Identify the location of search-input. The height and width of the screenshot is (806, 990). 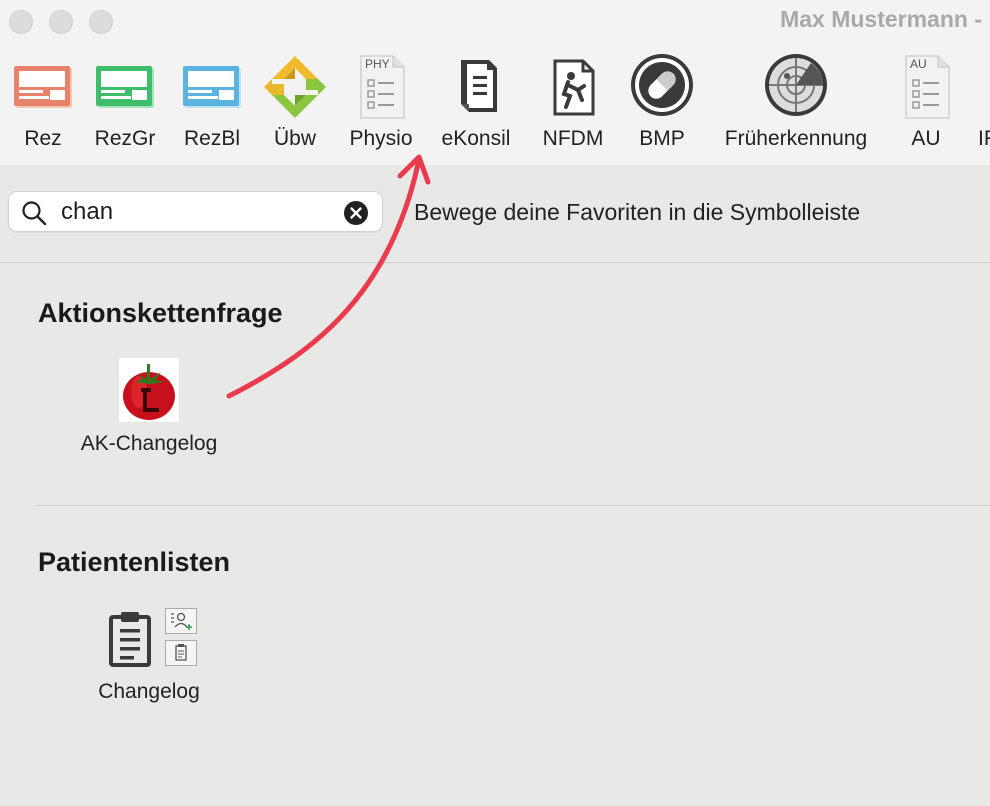
(196, 211).